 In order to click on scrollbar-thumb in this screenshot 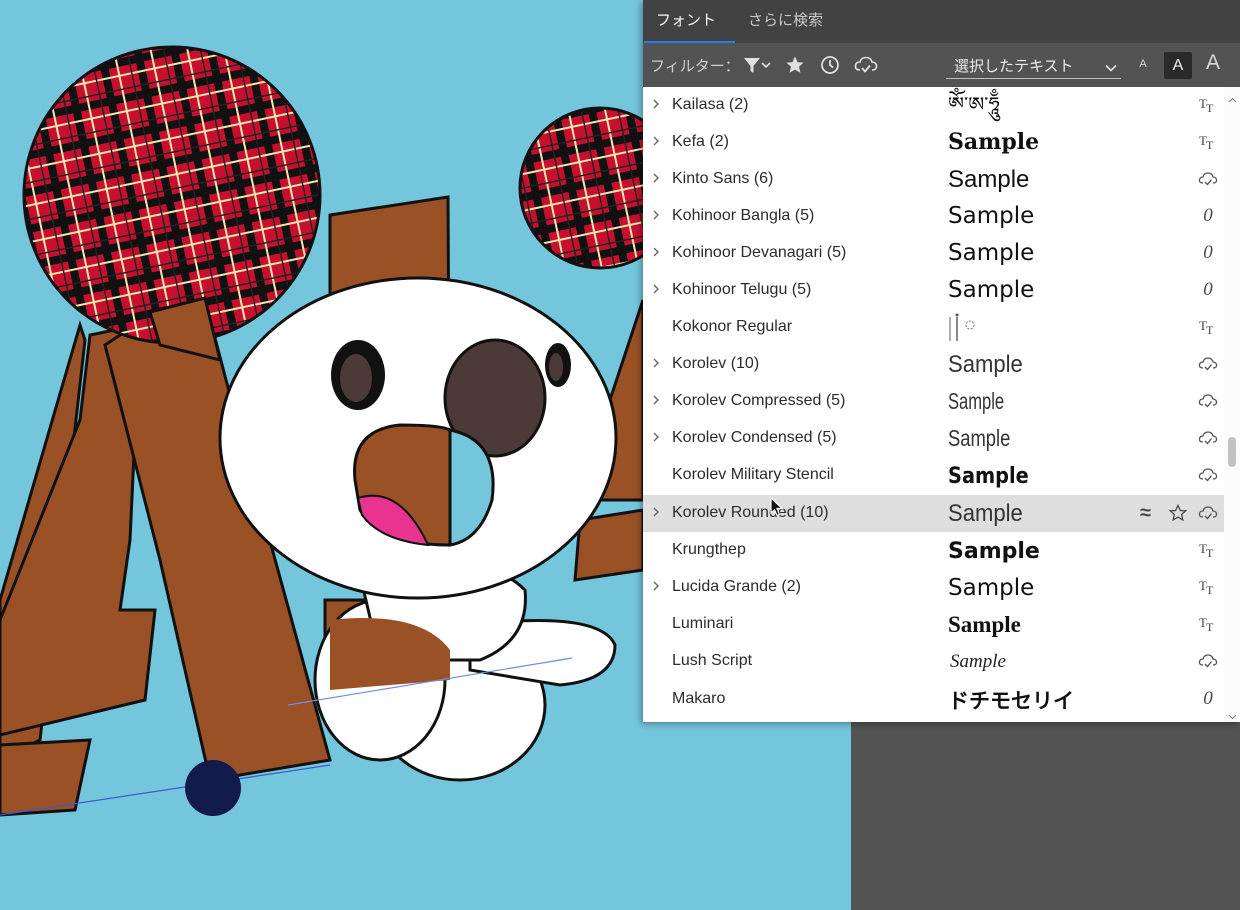, I will do `click(1232, 452)`.